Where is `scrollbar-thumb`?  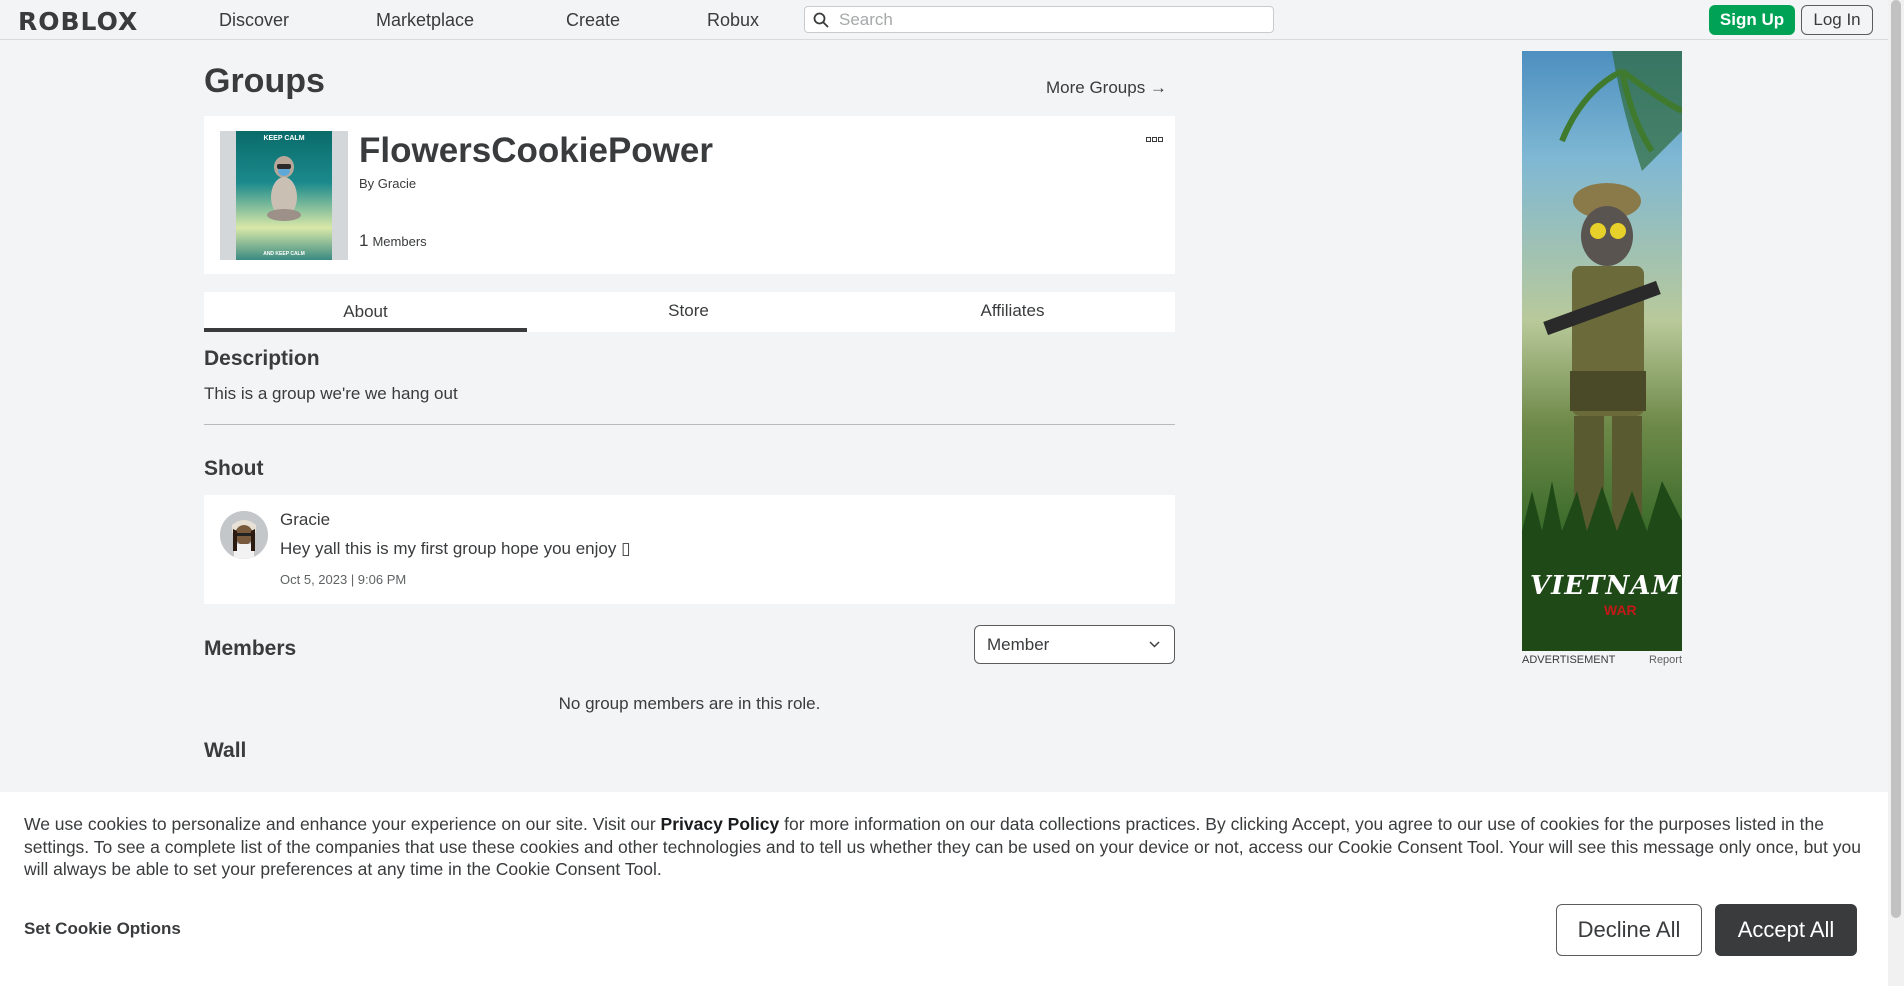
scrollbar-thumb is located at coordinates (1896, 459).